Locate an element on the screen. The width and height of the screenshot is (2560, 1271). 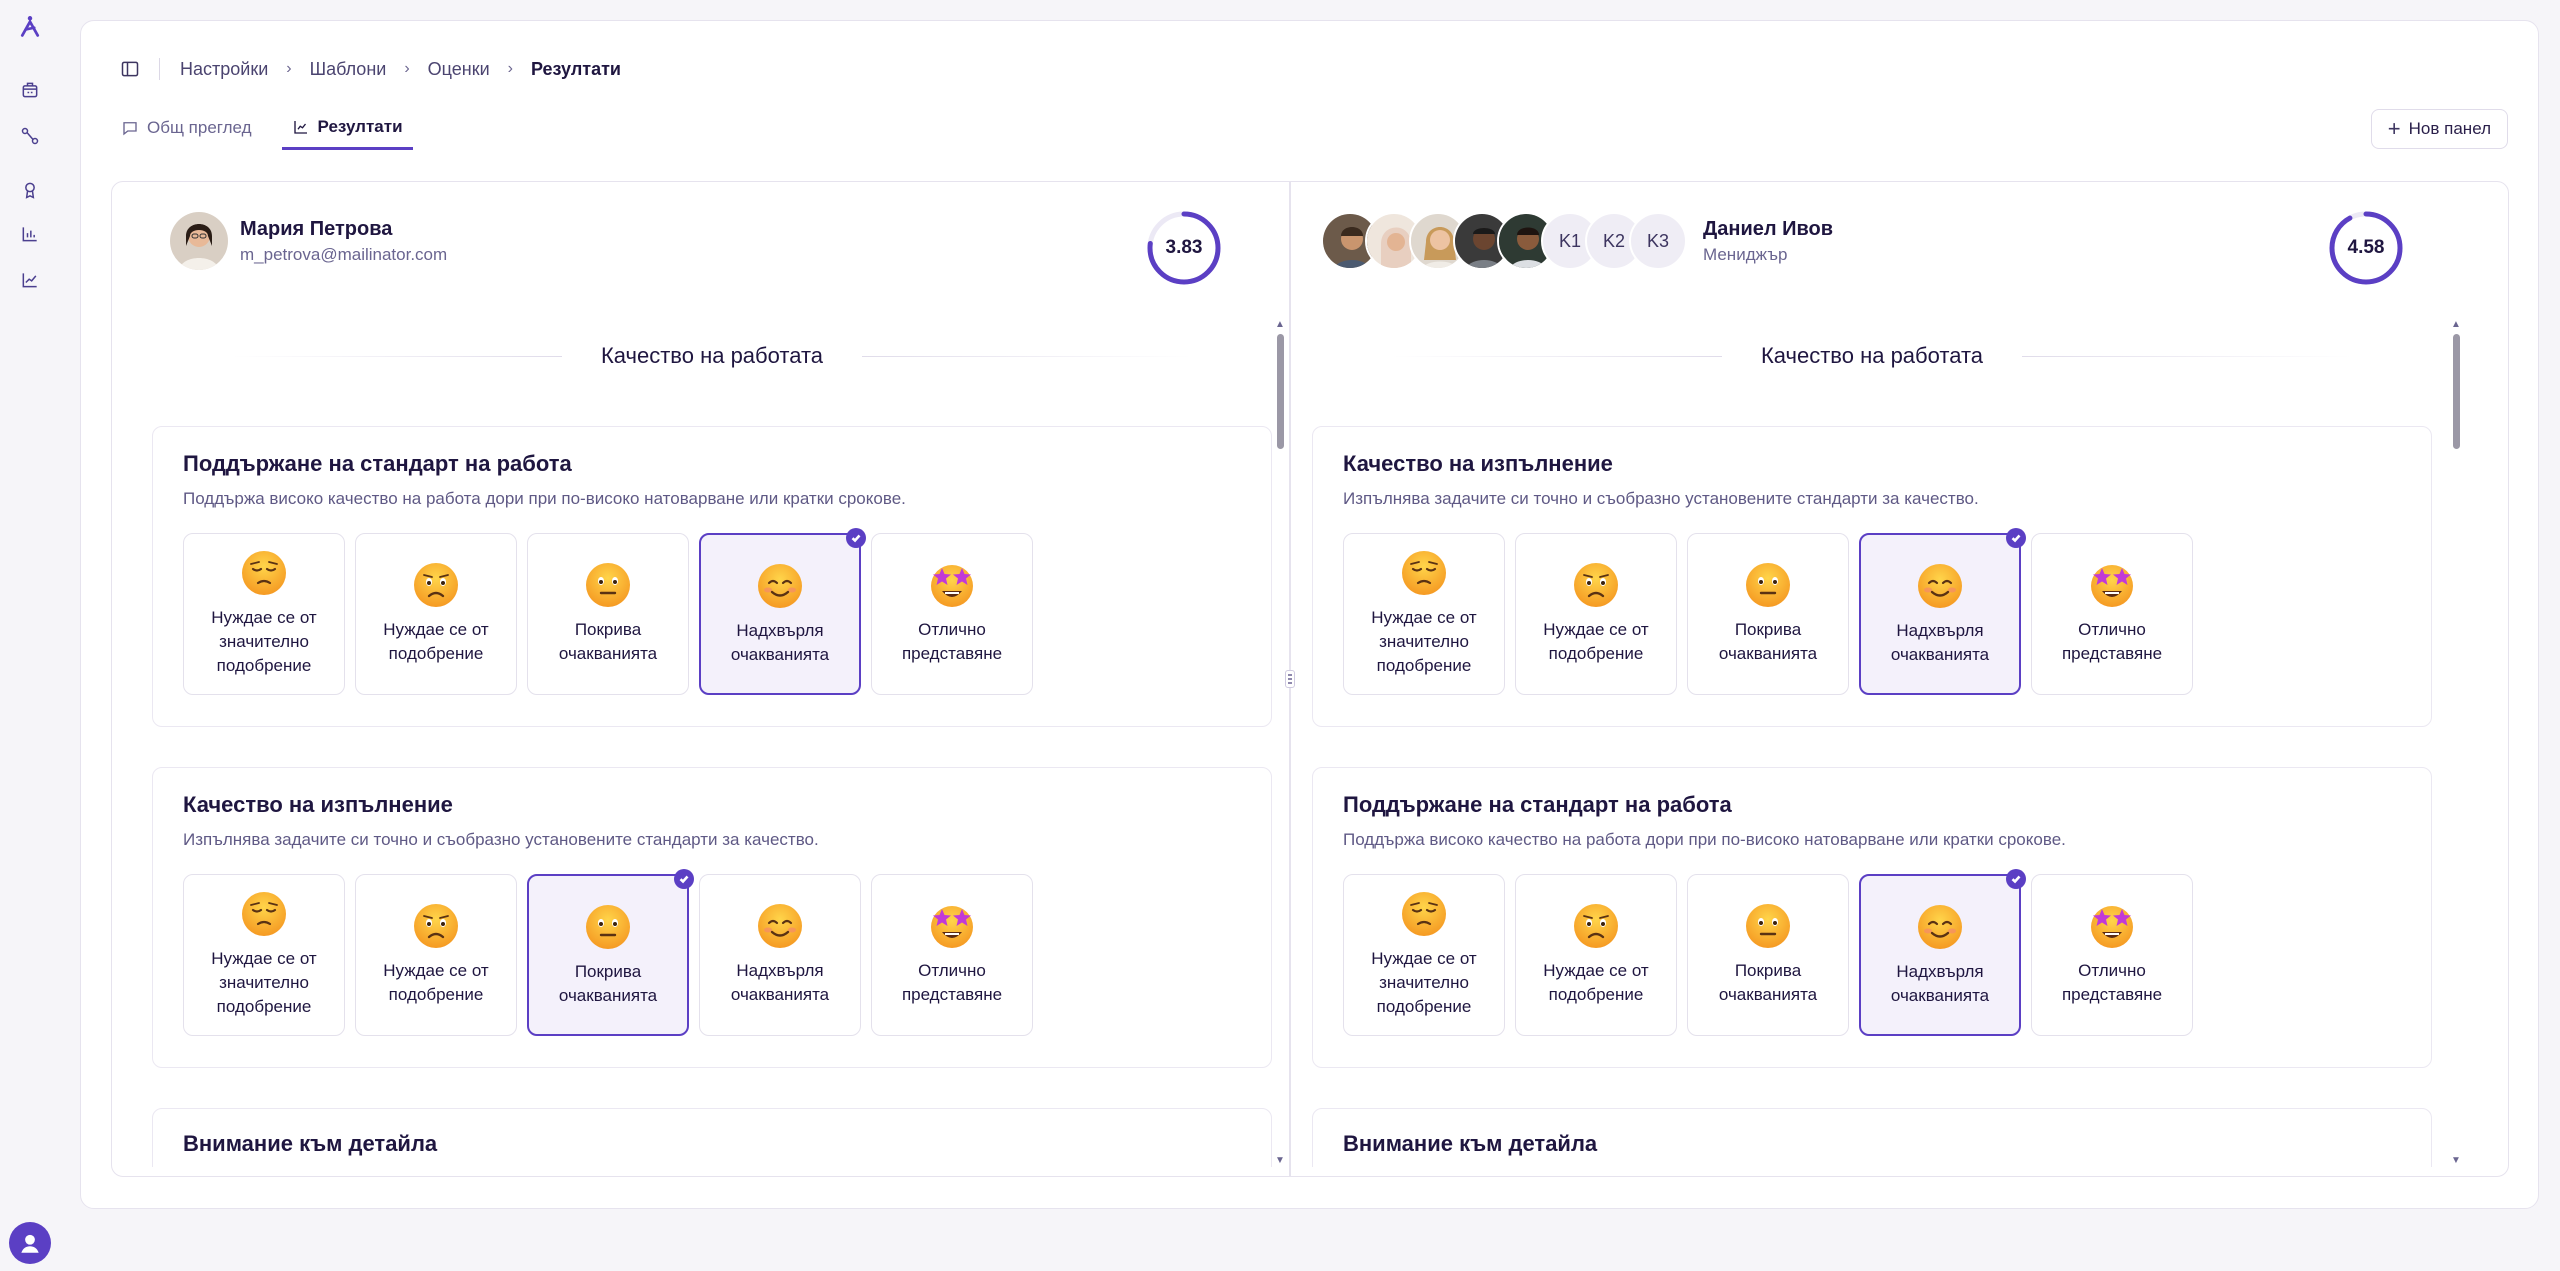
tab-results-label: Резултати is located at coordinates (360, 126).